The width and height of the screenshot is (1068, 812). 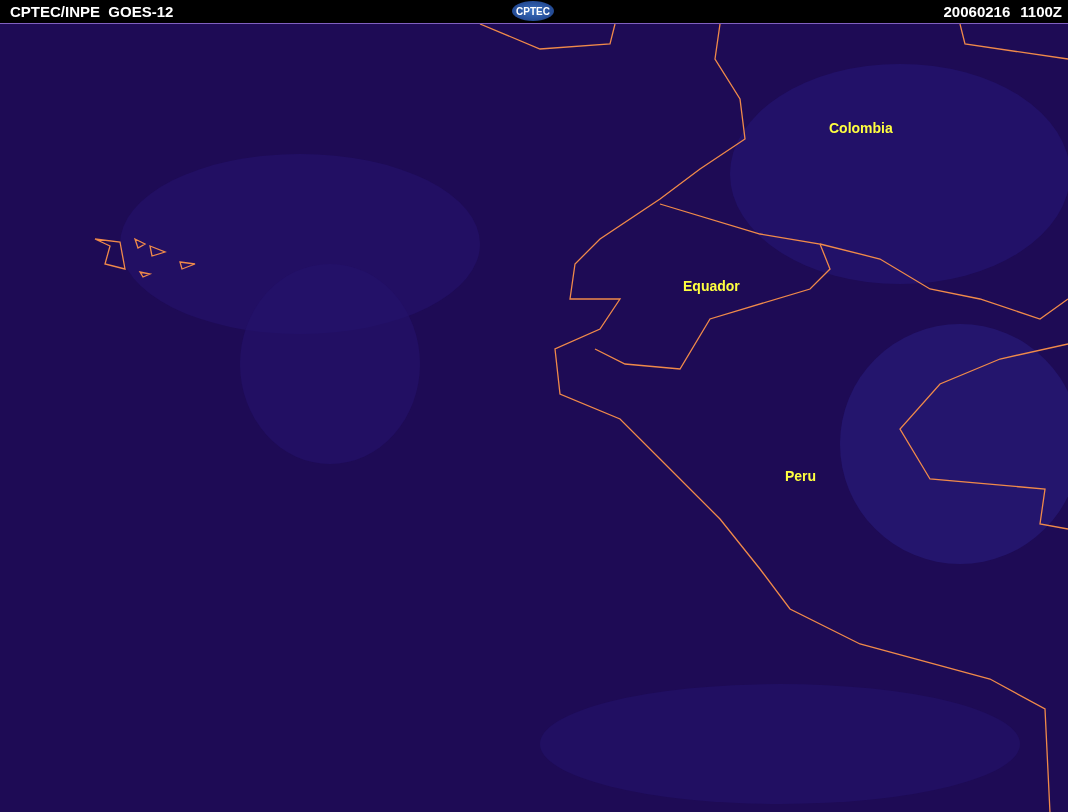 What do you see at coordinates (977, 11) in the screenshot?
I see `date-text: 20060216` at bounding box center [977, 11].